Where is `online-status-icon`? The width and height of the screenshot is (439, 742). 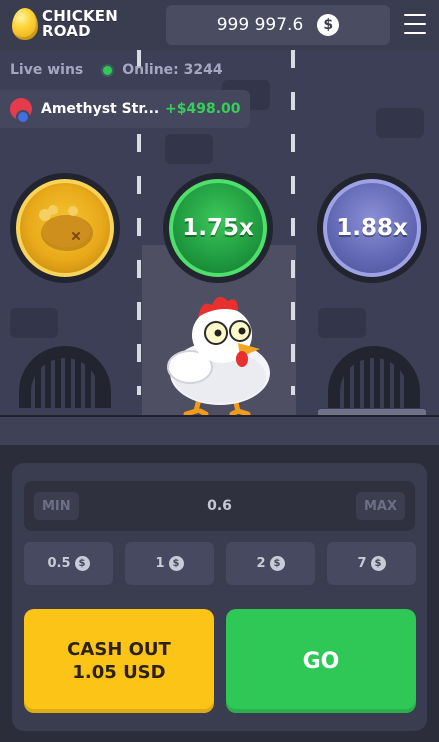
online-status-icon is located at coordinates (108, 70).